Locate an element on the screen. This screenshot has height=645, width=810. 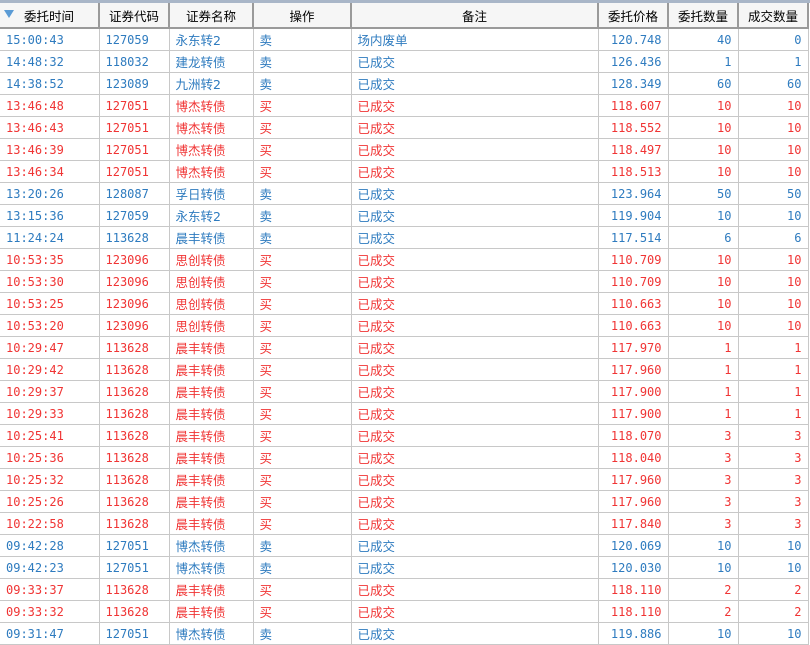
cell-name: 永东转2 is located at coordinates (211, 39).